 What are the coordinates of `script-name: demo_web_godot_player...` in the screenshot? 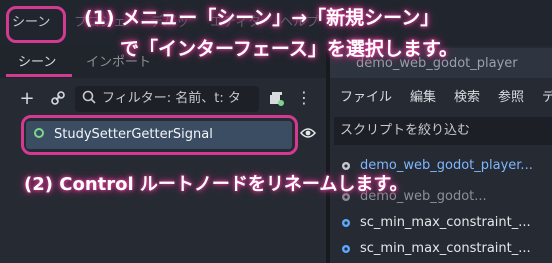 It's located at (446, 165).